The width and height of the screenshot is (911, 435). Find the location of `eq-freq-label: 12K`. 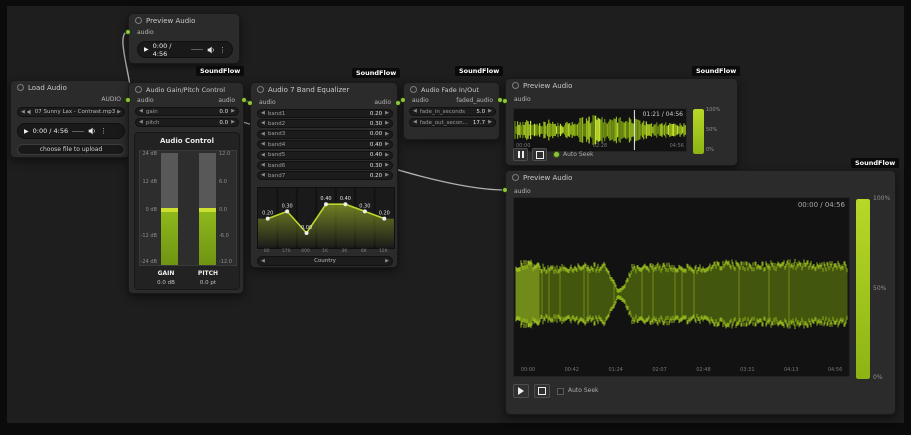

eq-freq-label: 12K is located at coordinates (383, 251).